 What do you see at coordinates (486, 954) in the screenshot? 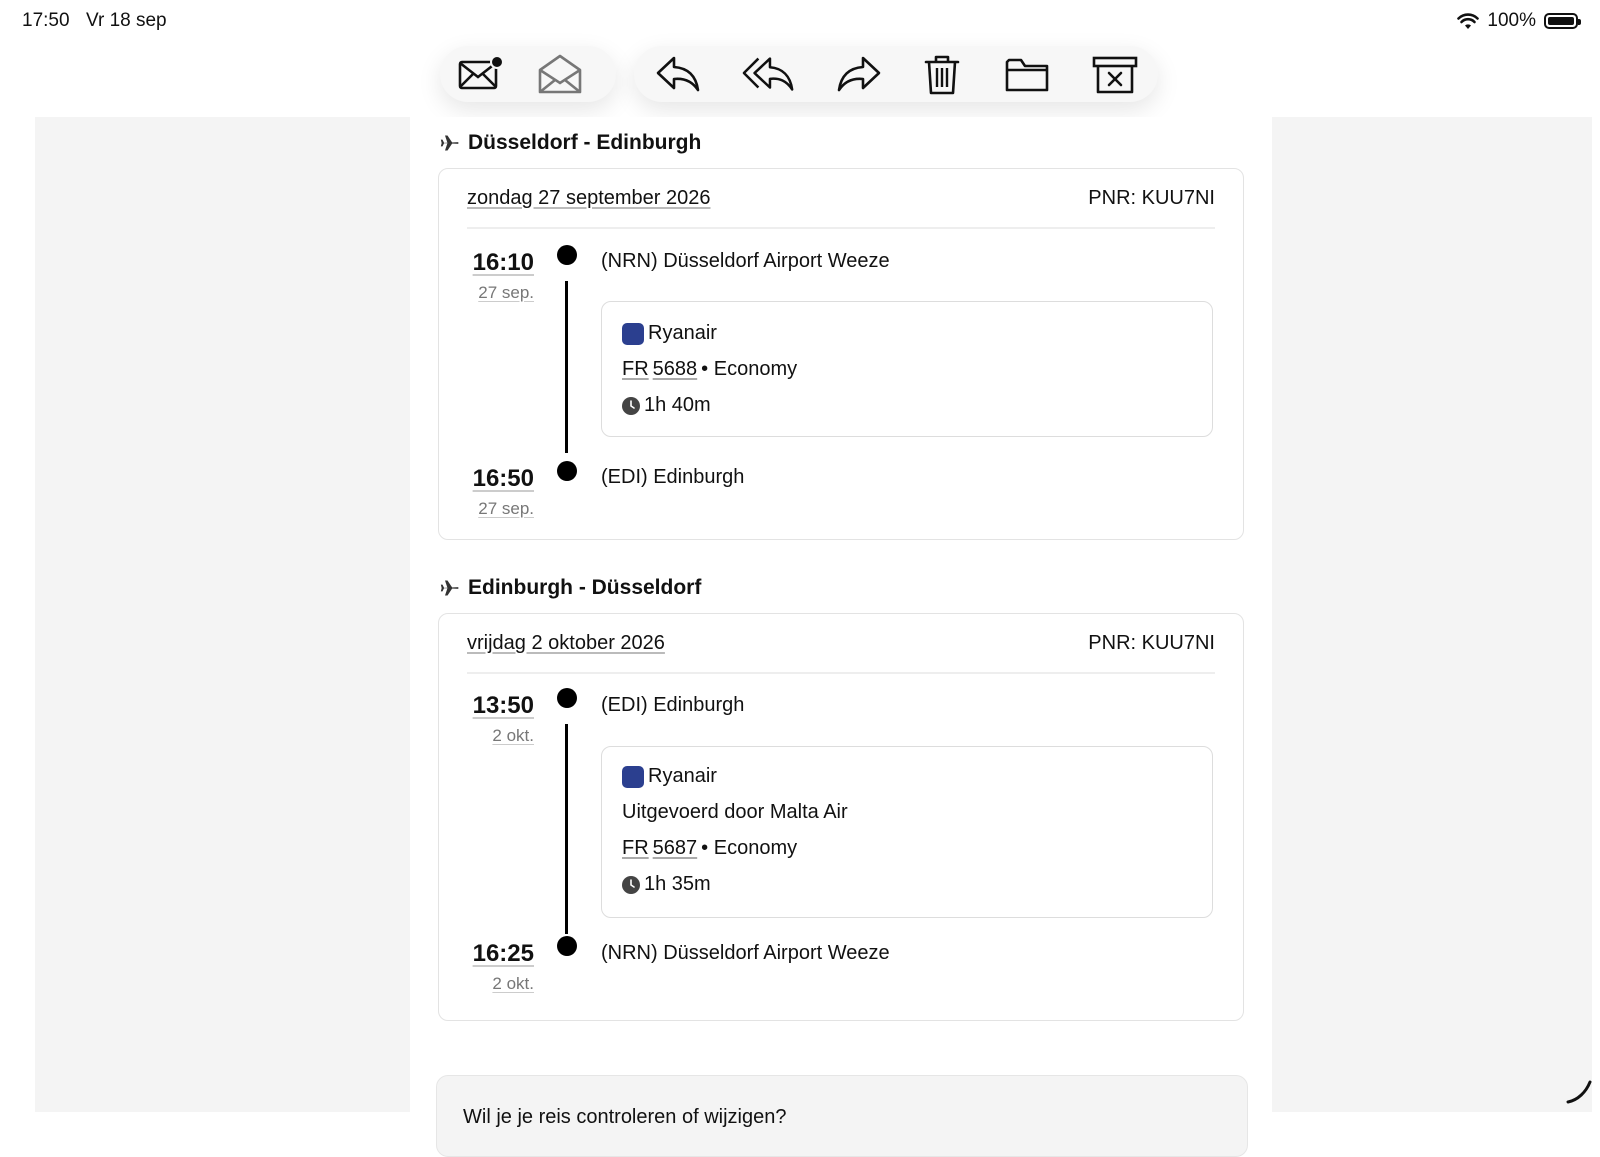
I see `arrival-time: 16:25` at bounding box center [486, 954].